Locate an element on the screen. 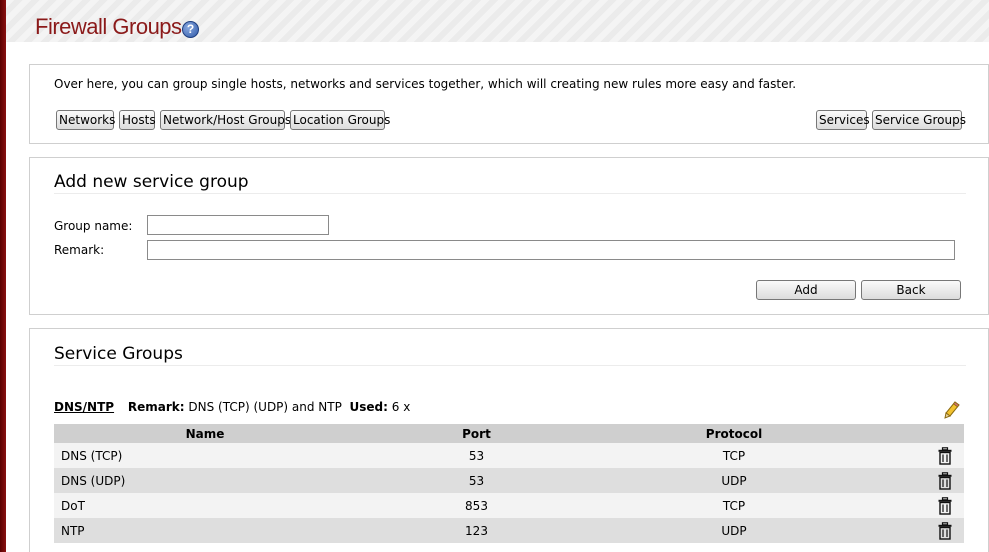  table-row: DNS (UDP) 53 UDP is located at coordinates (509, 480).